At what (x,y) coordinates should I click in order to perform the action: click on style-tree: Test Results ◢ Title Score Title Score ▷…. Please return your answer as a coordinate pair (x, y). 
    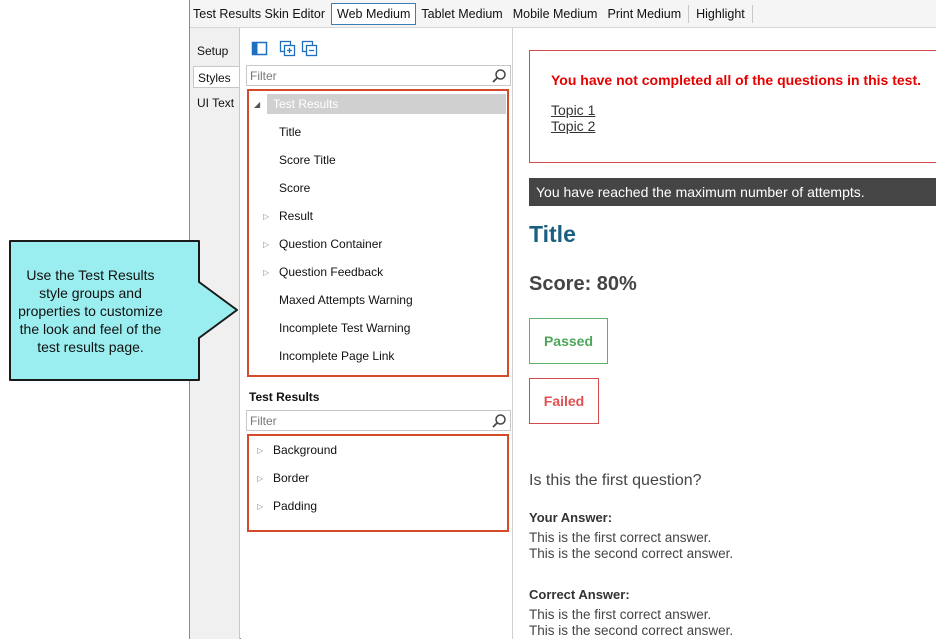
    Looking at the image, I should click on (378, 233).